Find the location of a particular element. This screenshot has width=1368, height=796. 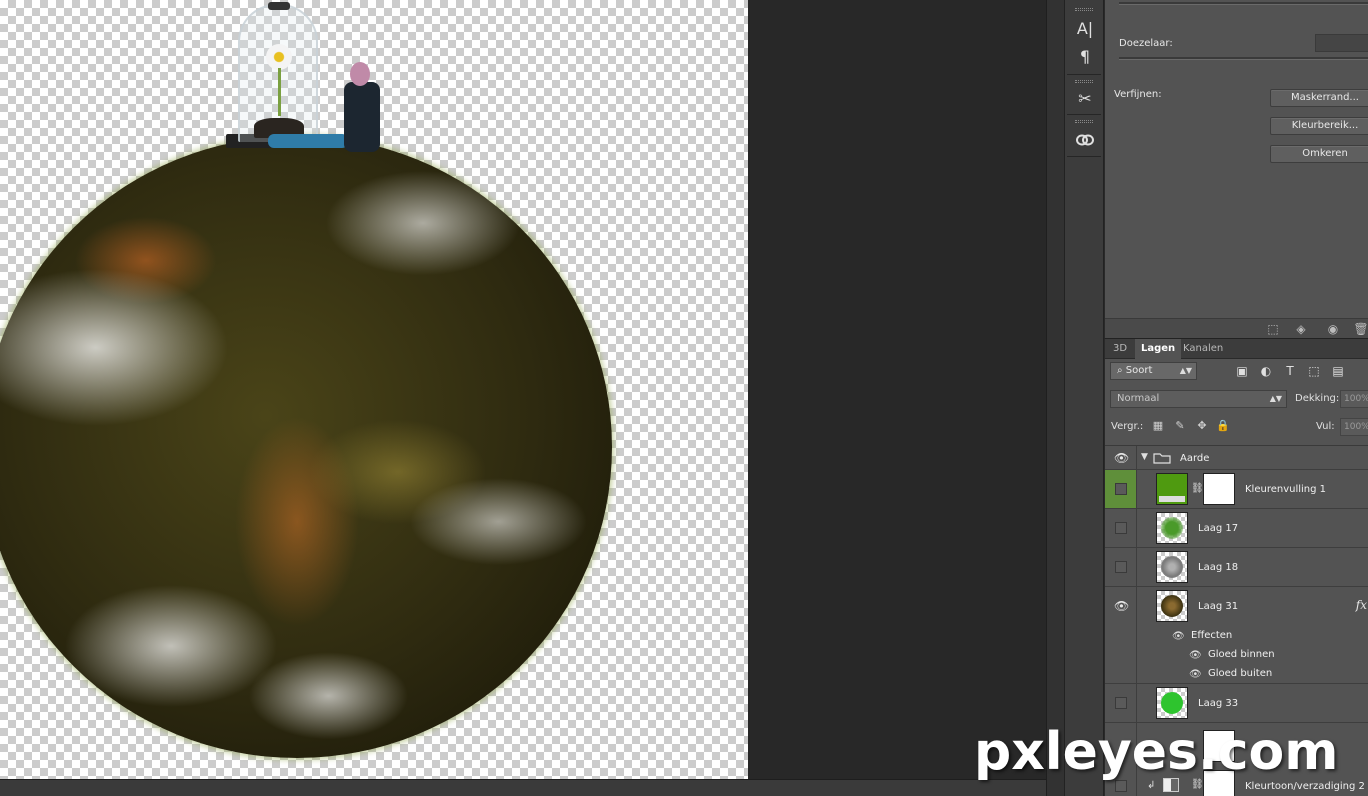

feather-slider-track is located at coordinates (1243, 58).